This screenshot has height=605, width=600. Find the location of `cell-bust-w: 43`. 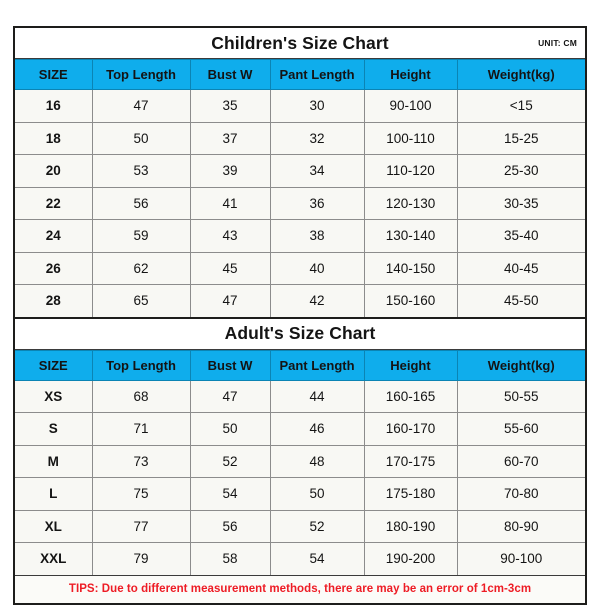

cell-bust-w: 43 is located at coordinates (230, 236).